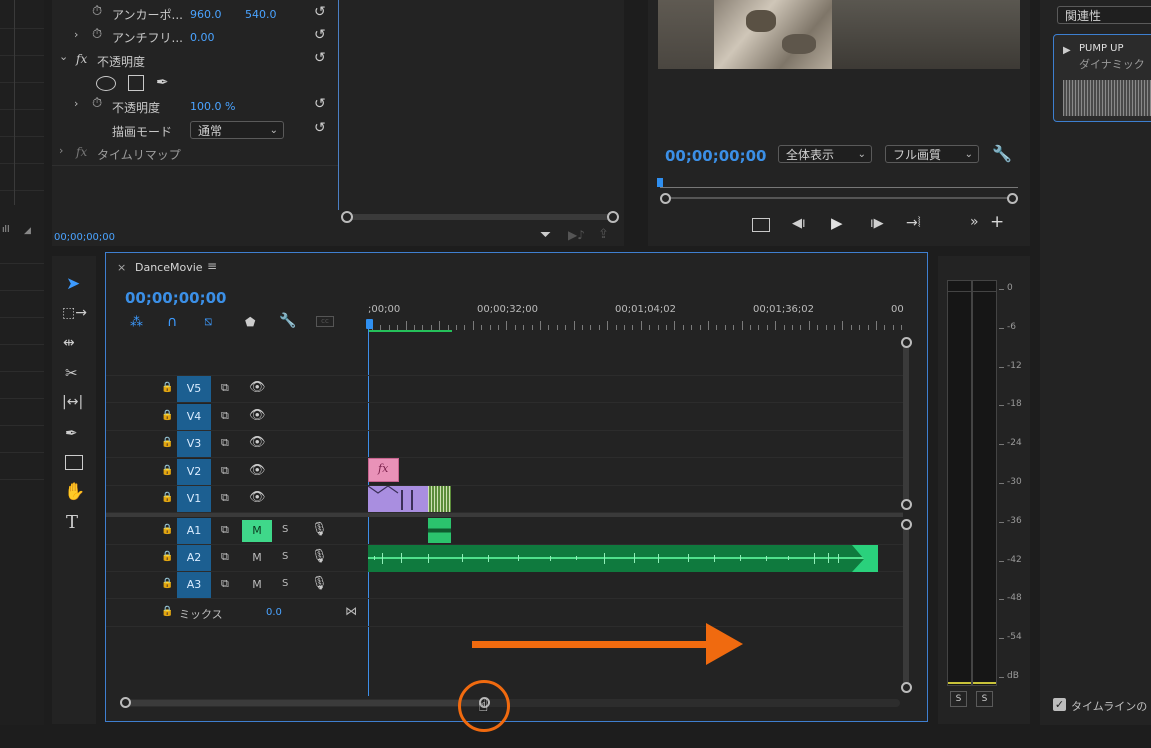 This screenshot has height=748, width=1151. I want to click on mix-value: 0.0, so click(274, 612).